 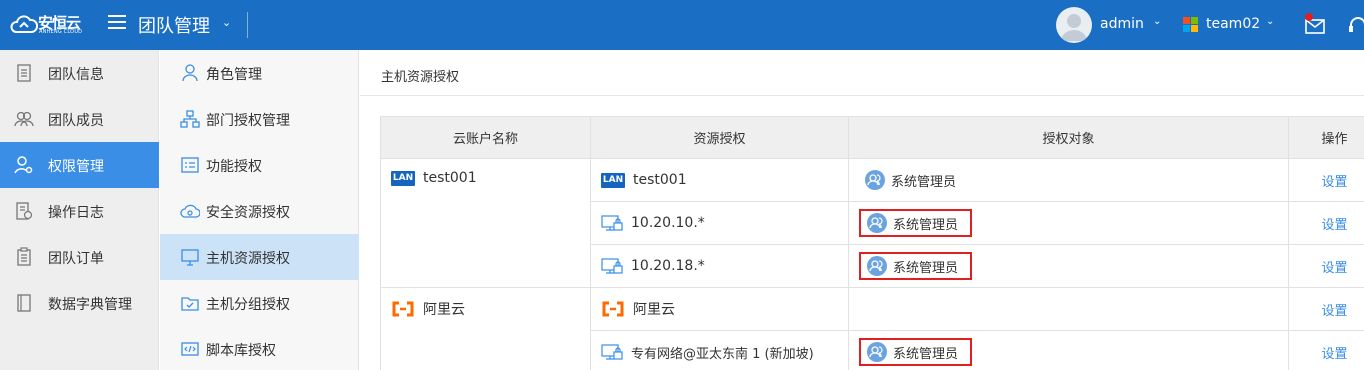 I want to click on clipboard-icon, so click(x=24, y=256).